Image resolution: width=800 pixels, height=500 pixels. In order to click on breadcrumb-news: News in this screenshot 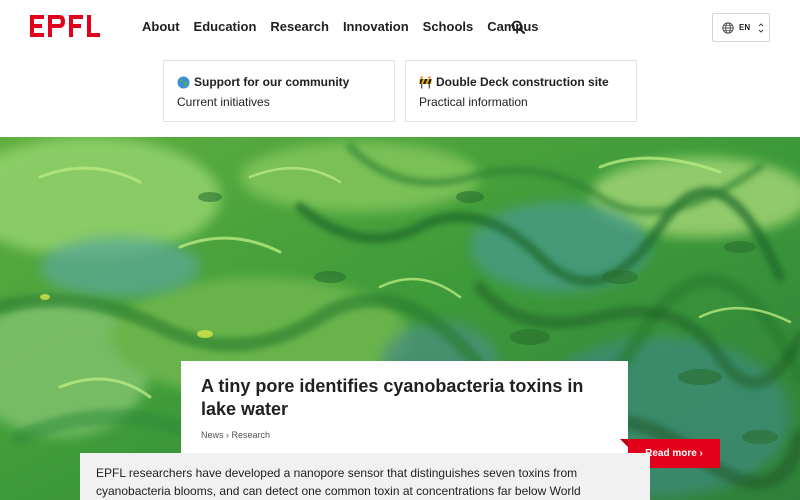, I will do `click(212, 435)`.